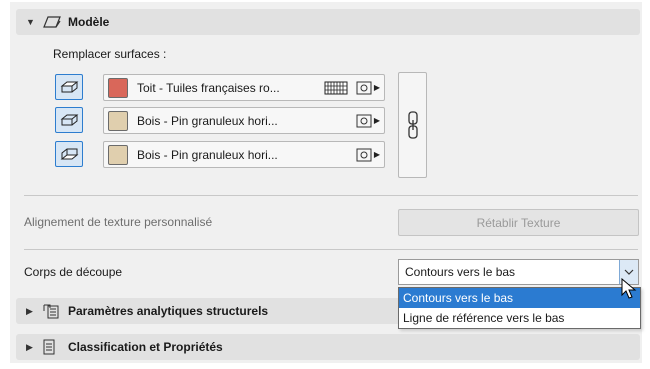  Describe the element at coordinates (52, 22) in the screenshot. I see `model-icon` at that location.